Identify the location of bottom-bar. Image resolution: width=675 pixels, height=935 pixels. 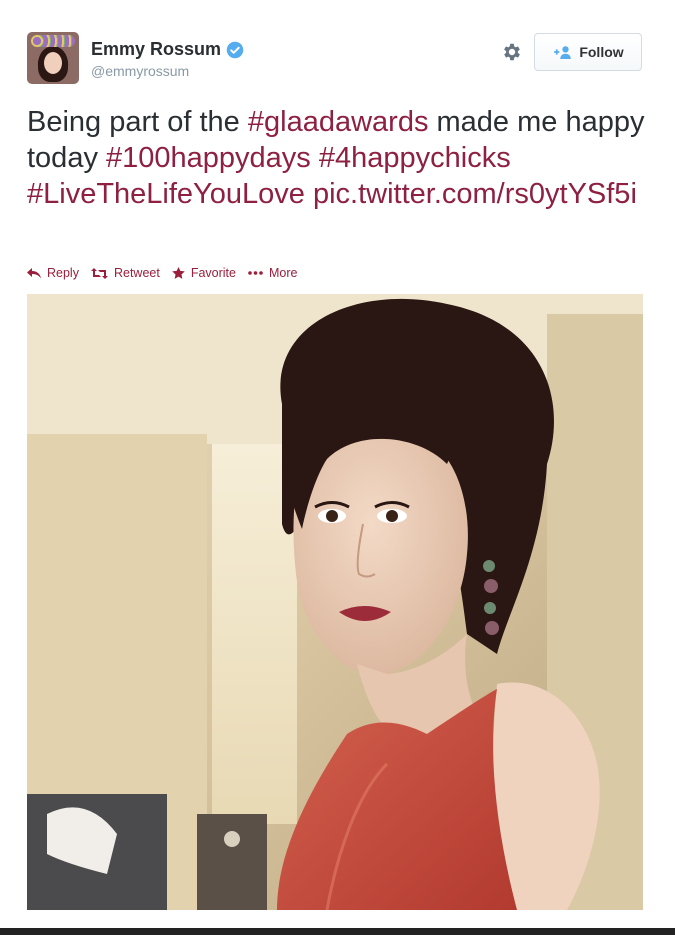
(337, 931).